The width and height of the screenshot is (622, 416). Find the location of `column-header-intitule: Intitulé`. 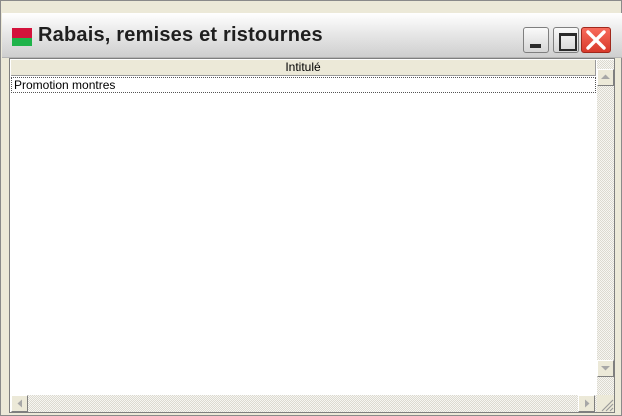

column-header-intitule: Intitulé is located at coordinates (303, 68).